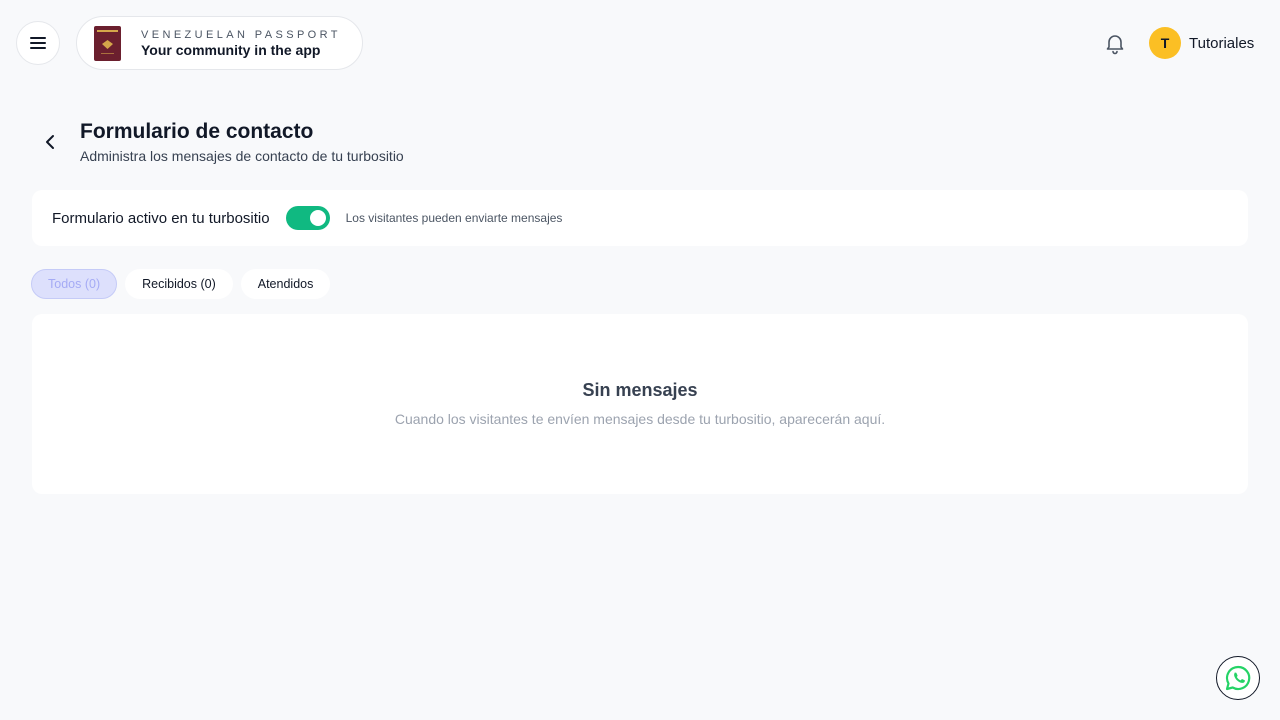  What do you see at coordinates (454, 218) in the screenshot?
I see `form-active-description: Los visitantes pueden enviarte mensajes` at bounding box center [454, 218].